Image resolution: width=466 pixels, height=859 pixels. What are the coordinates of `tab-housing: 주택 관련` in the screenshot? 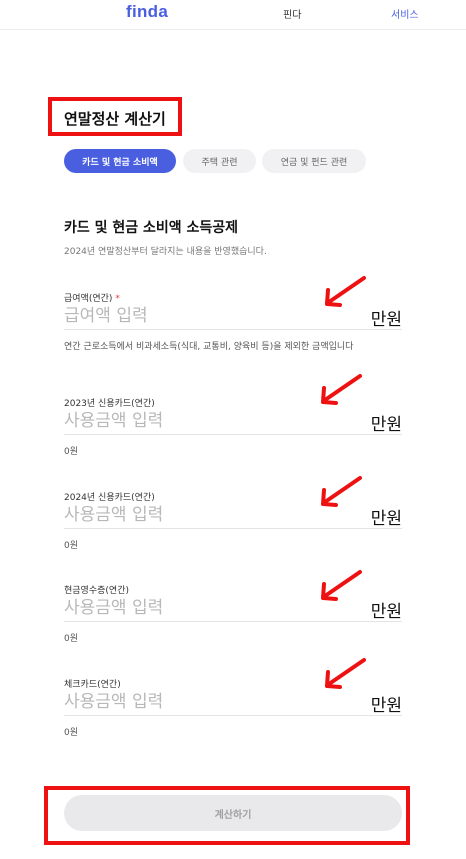 It's located at (219, 161).